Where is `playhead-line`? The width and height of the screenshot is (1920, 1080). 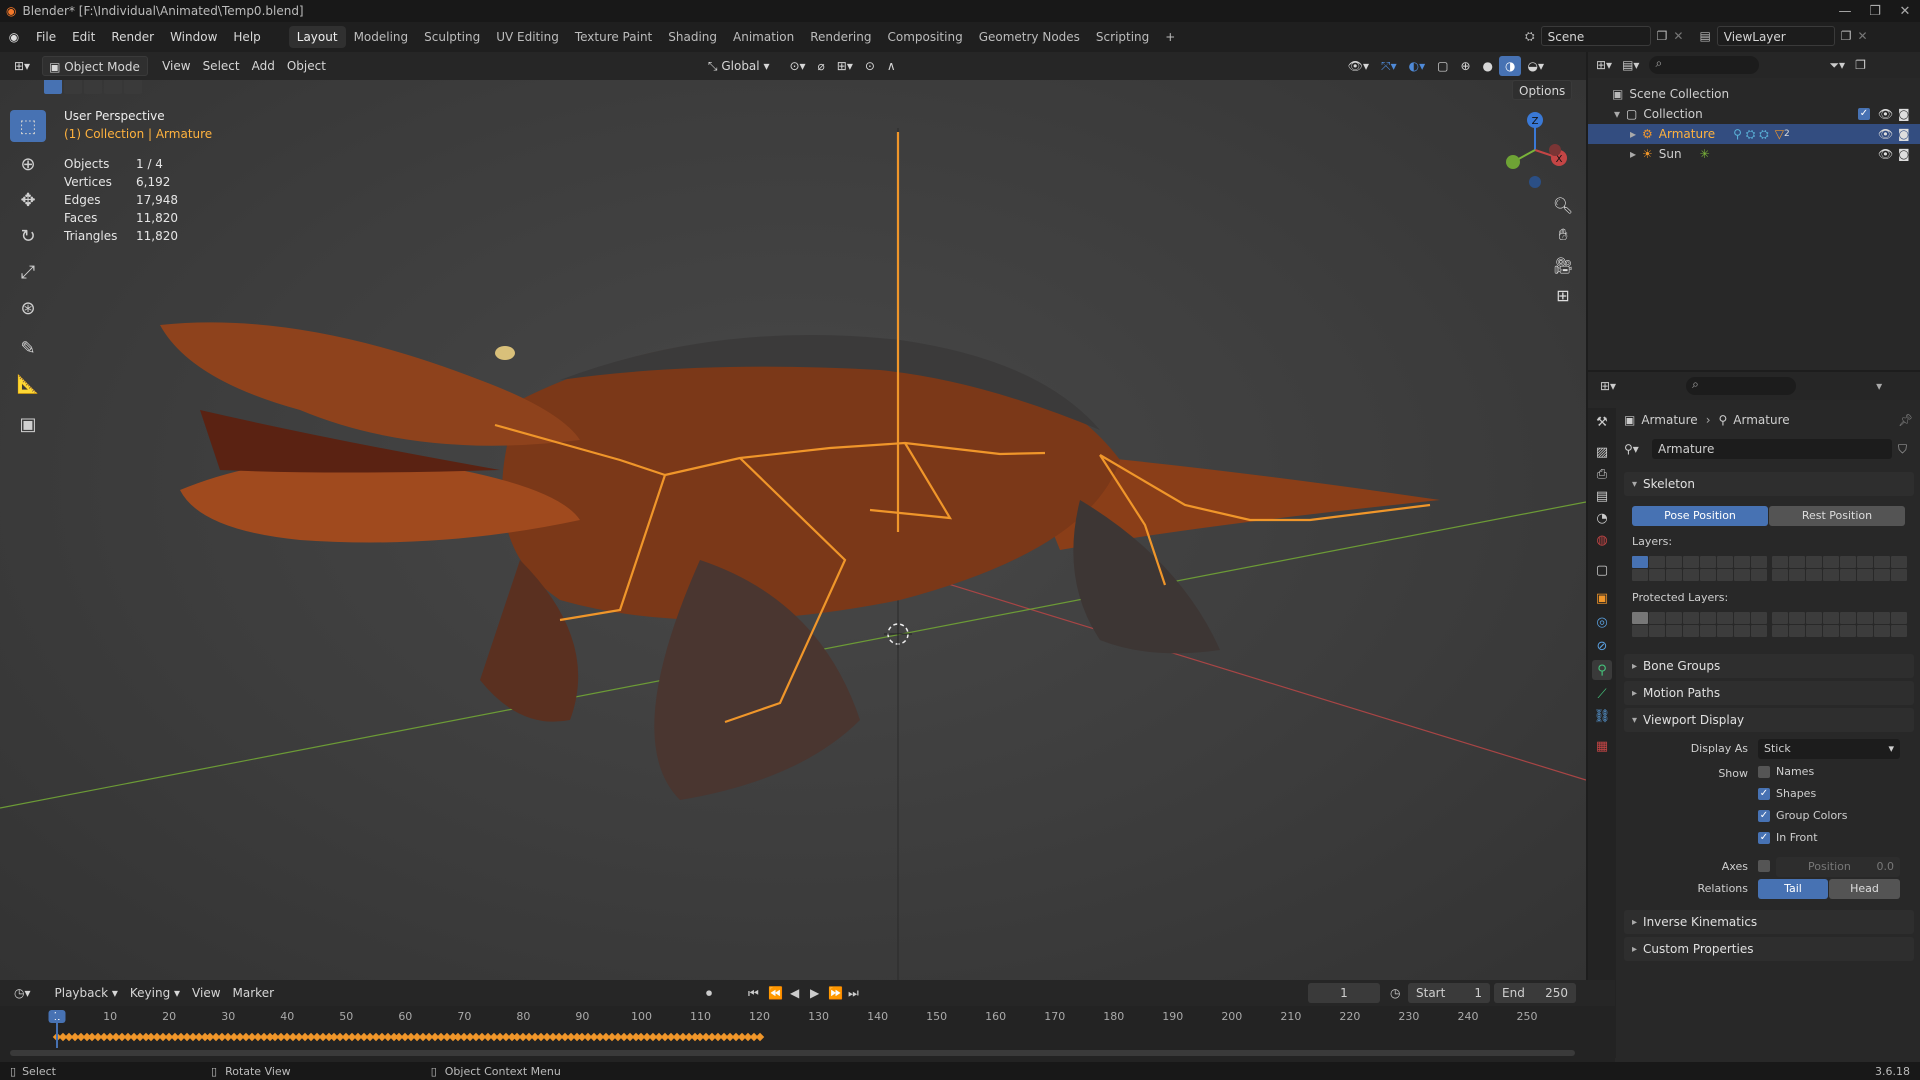 playhead-line is located at coordinates (57, 1029).